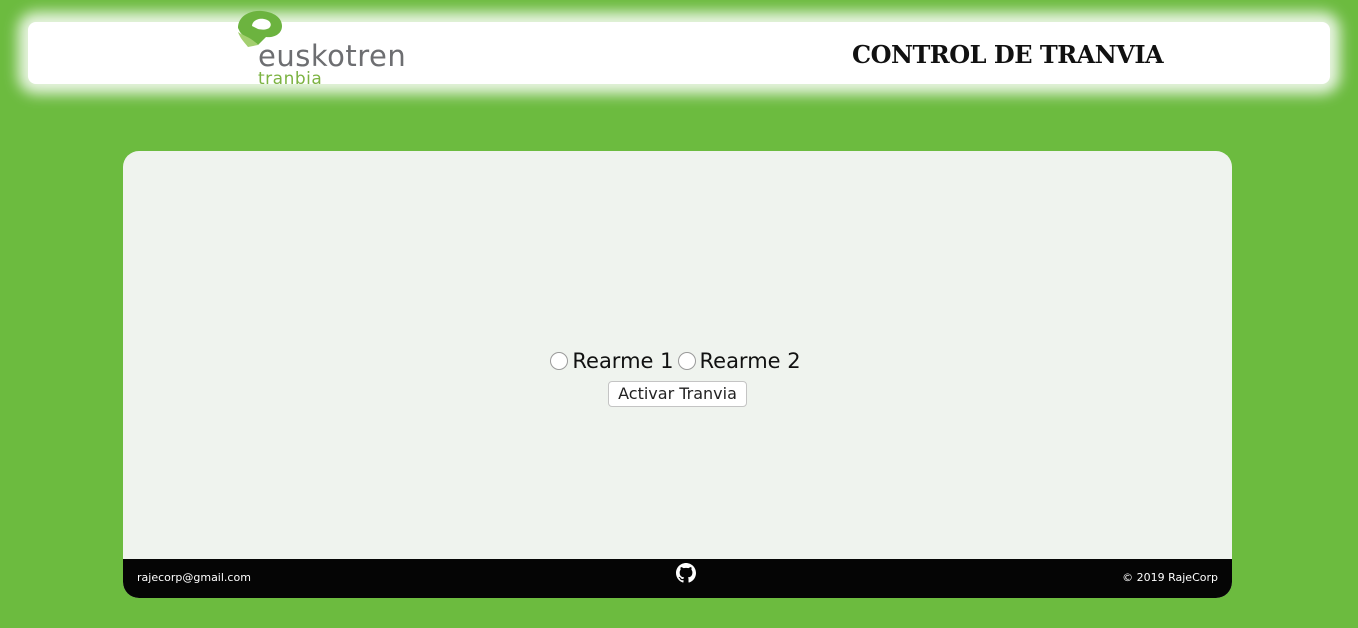 The height and width of the screenshot is (628, 1358). I want to click on github-icon, so click(686, 573).